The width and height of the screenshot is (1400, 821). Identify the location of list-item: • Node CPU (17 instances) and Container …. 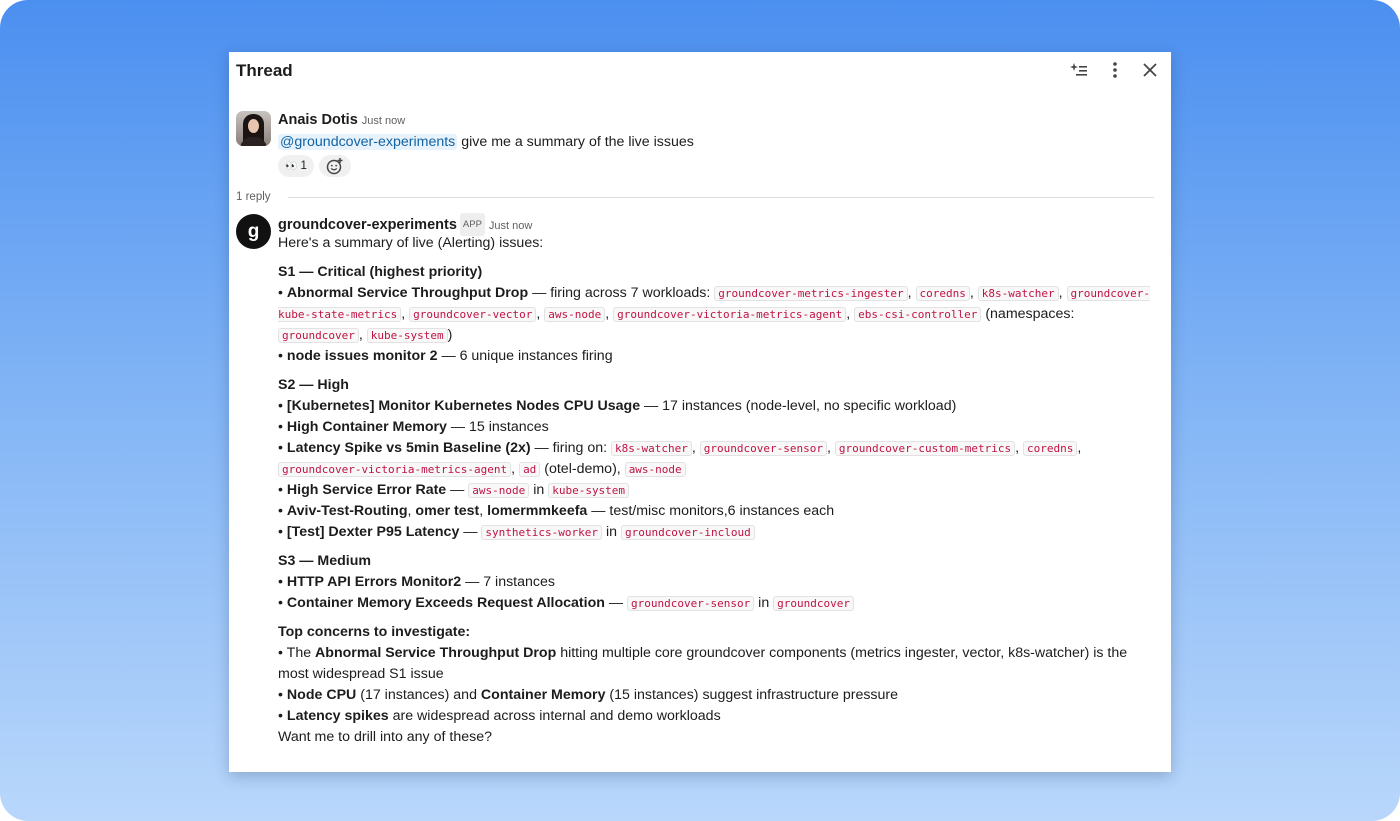
(588, 695).